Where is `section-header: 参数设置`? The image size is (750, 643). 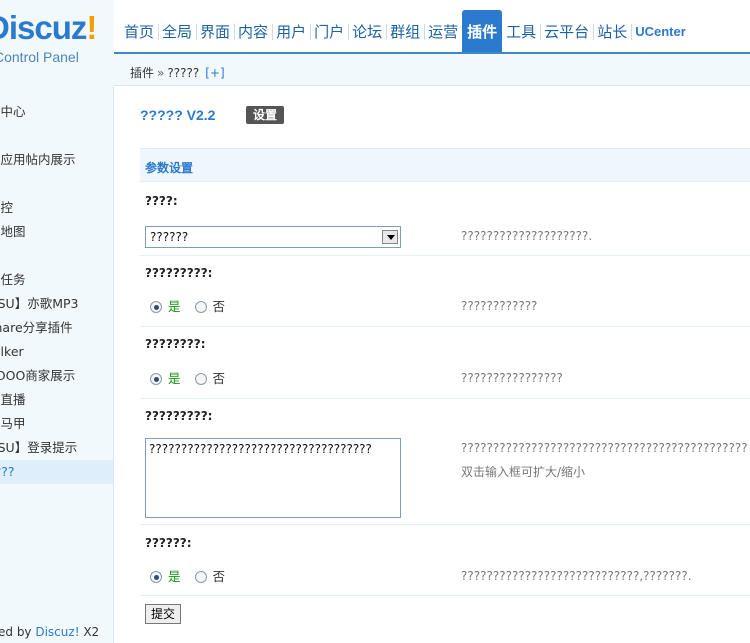 section-header: 参数设置 is located at coordinates (445, 165).